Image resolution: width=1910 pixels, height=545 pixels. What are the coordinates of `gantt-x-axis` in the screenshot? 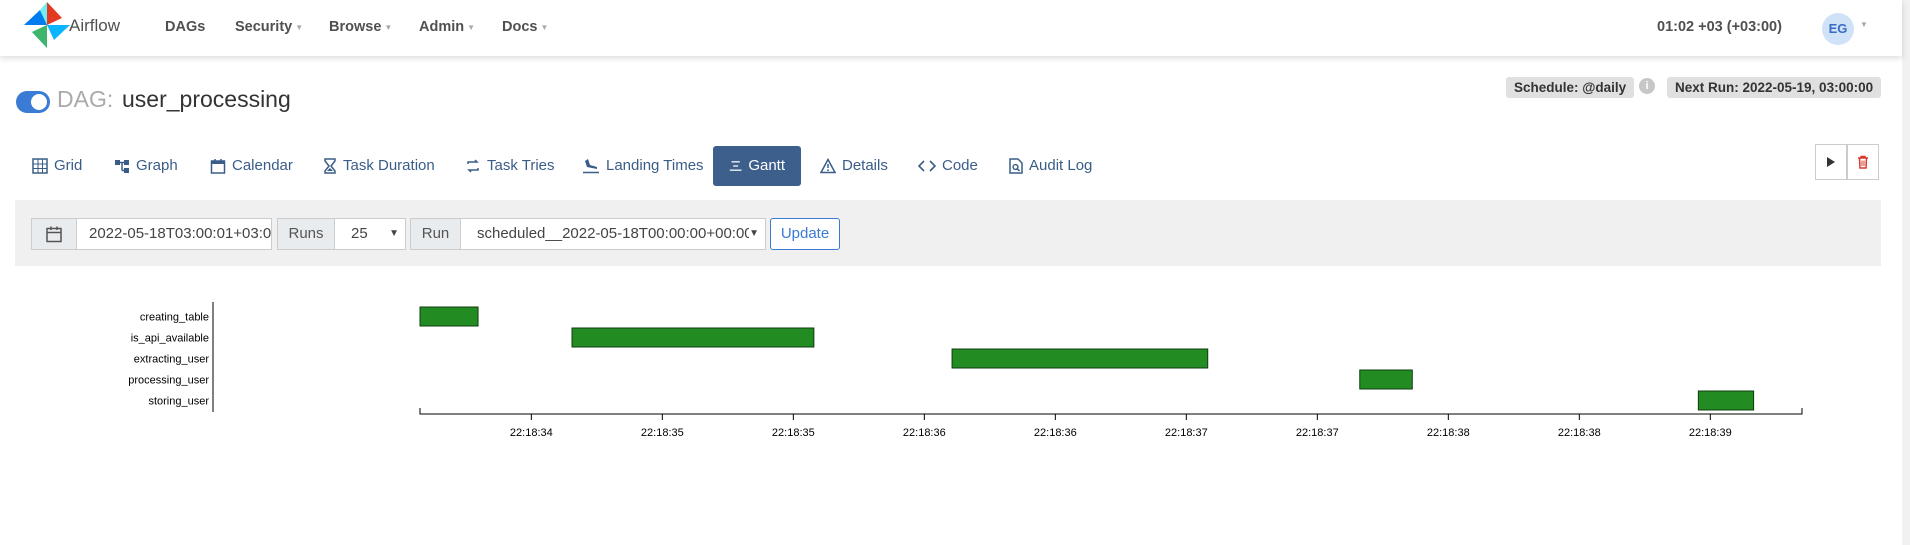 It's located at (1111, 411).